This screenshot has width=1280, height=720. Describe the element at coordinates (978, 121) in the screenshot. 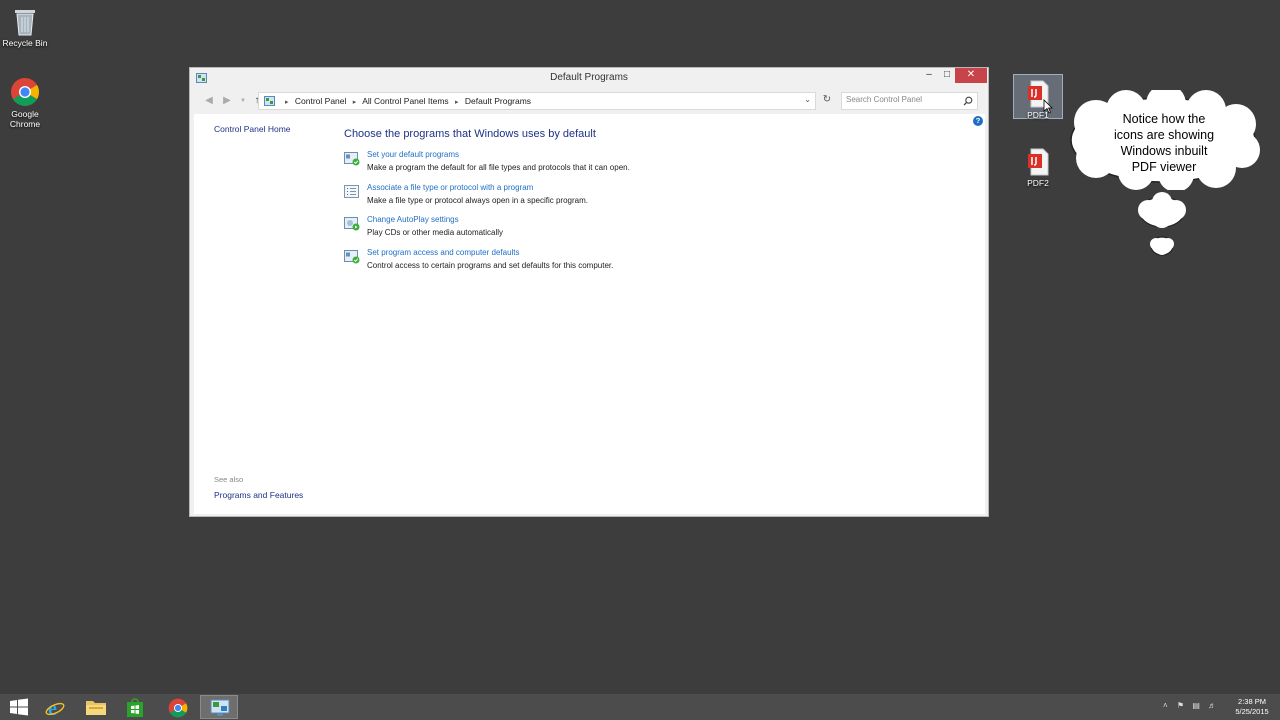

I see `help-icon: ?` at that location.